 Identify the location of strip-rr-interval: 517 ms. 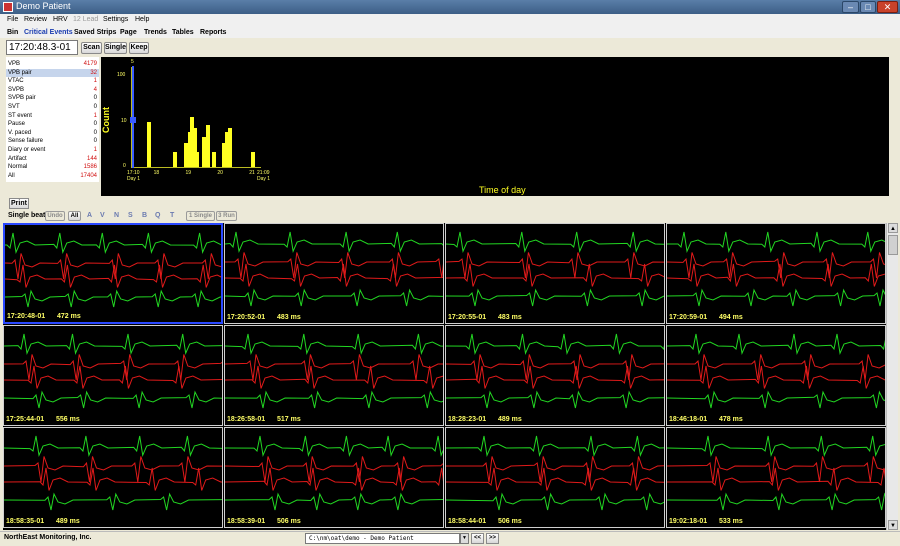
(289, 419).